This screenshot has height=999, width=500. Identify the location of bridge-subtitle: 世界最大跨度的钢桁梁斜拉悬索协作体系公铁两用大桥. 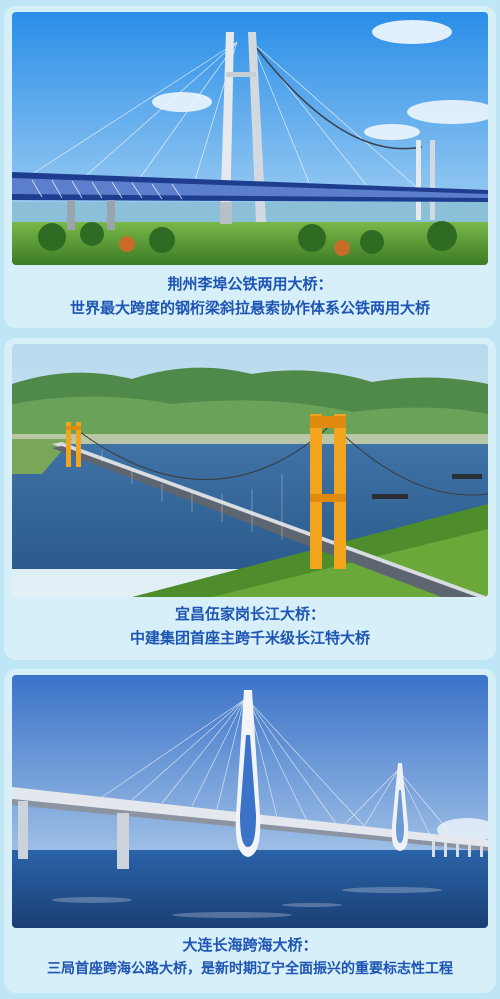
(249, 308).